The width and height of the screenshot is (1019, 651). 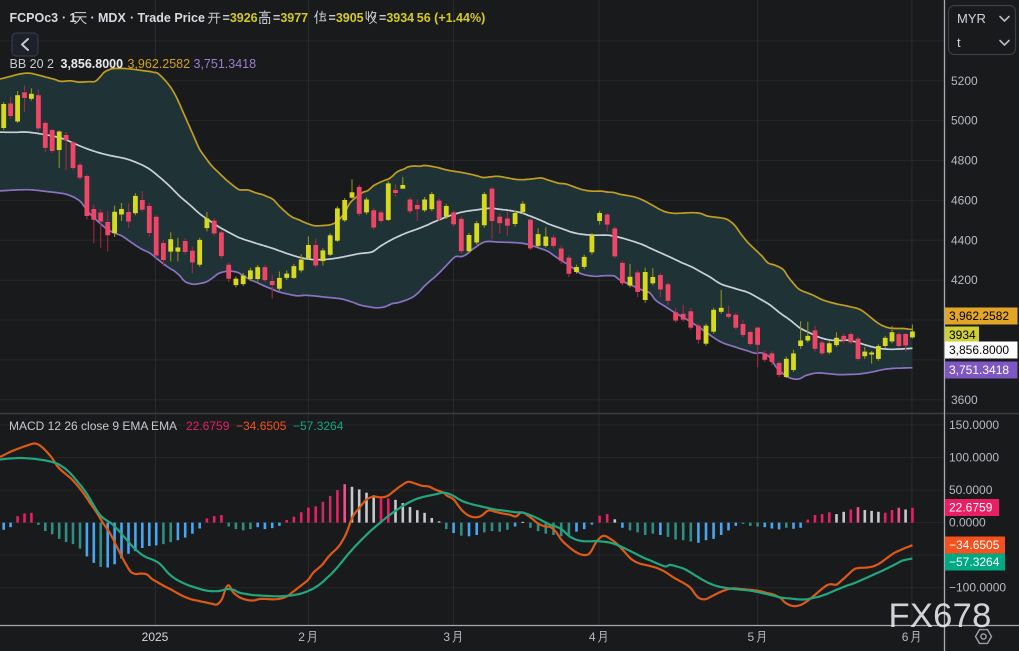 What do you see at coordinates (446, 637) in the screenshot?
I see `svg-text: 3` at bounding box center [446, 637].